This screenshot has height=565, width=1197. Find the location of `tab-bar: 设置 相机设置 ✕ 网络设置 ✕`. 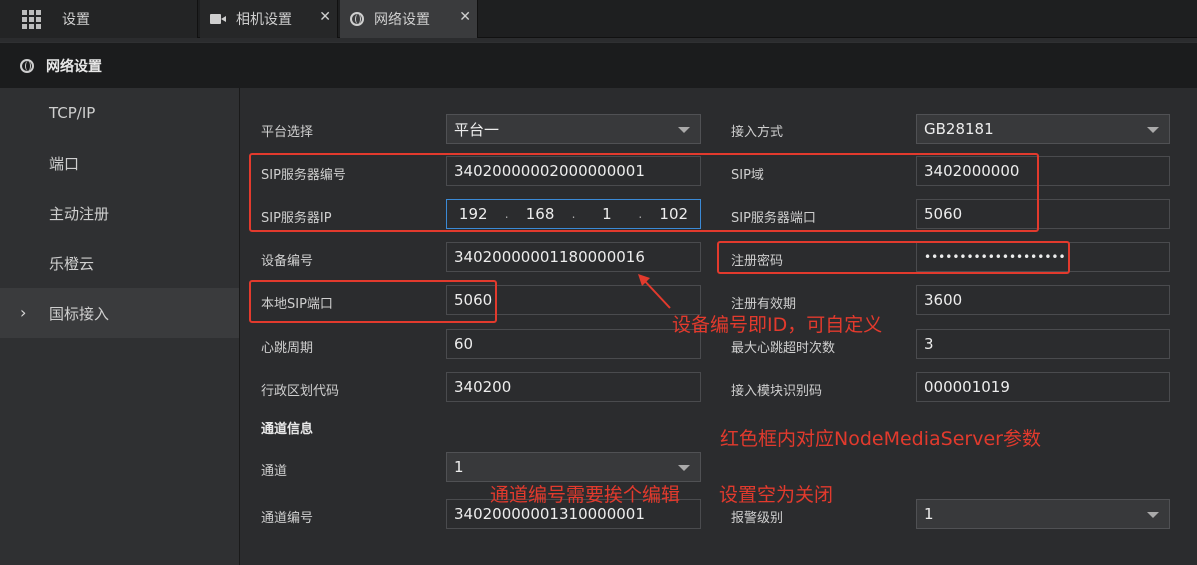

tab-bar: 设置 相机设置 ✕ 网络设置 ✕ is located at coordinates (598, 19).